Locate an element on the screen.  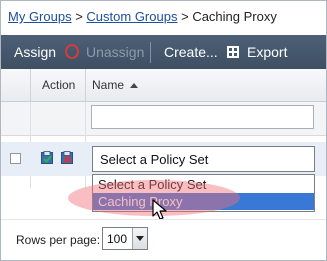
sort-ascending-icon is located at coordinates (134, 85).